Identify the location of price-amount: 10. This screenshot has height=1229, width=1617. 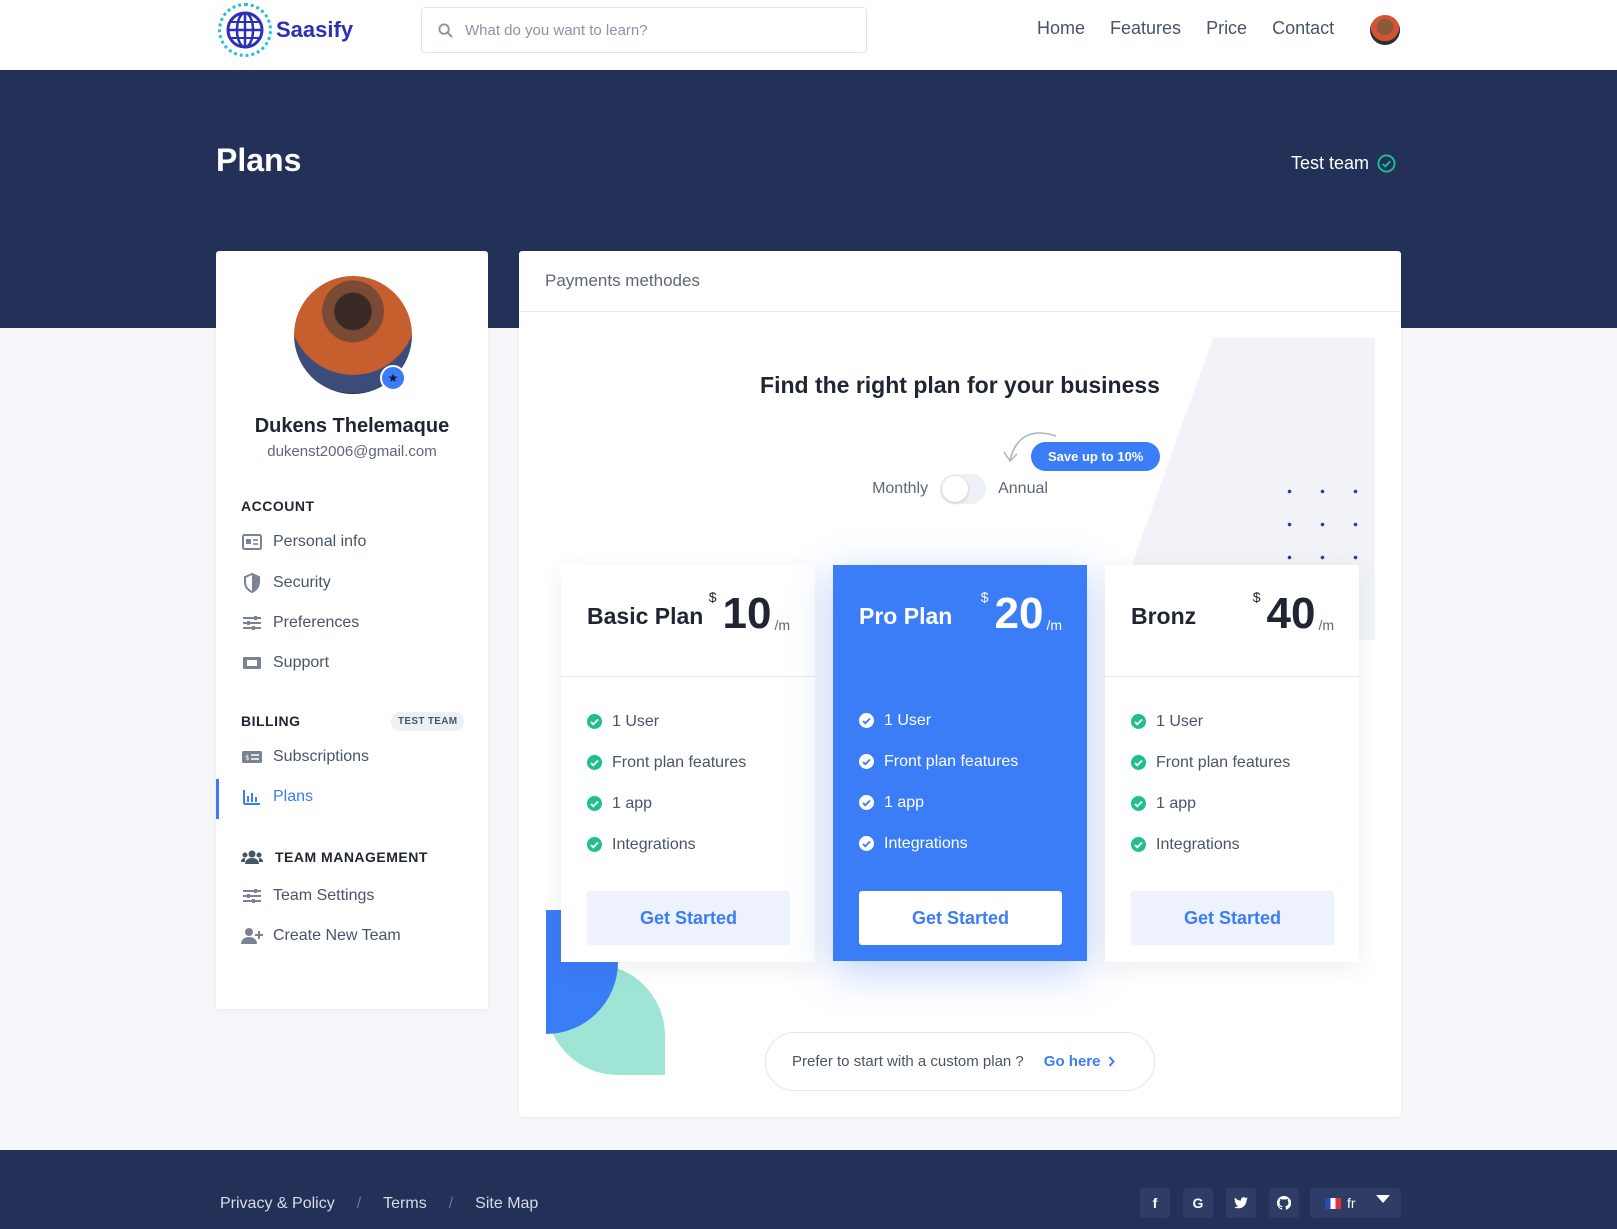
(747, 613).